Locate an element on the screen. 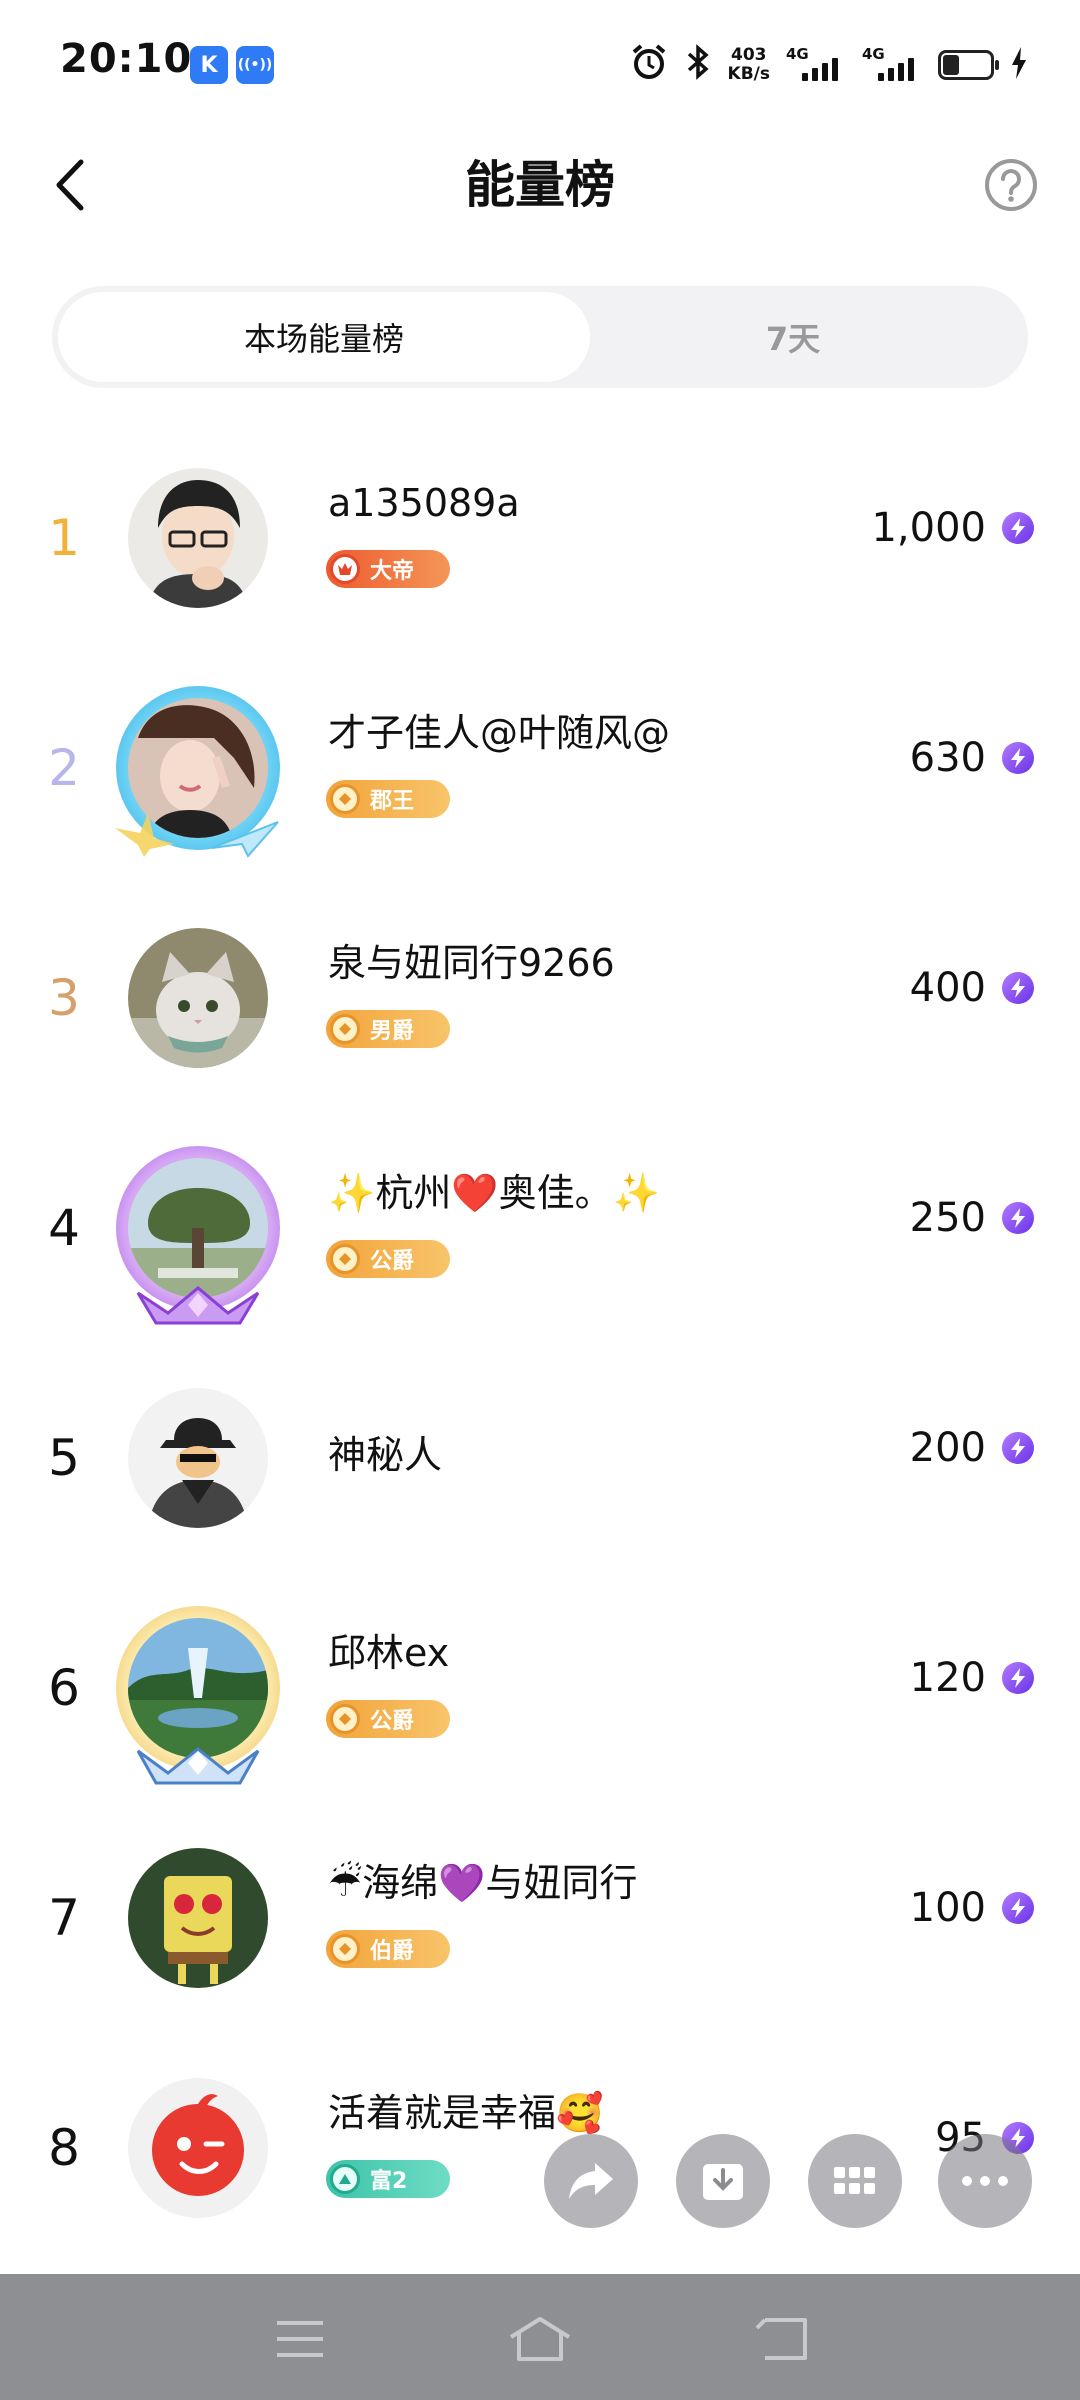 This screenshot has width=1080, height=2400. question-circle-icon is located at coordinates (1011, 185).